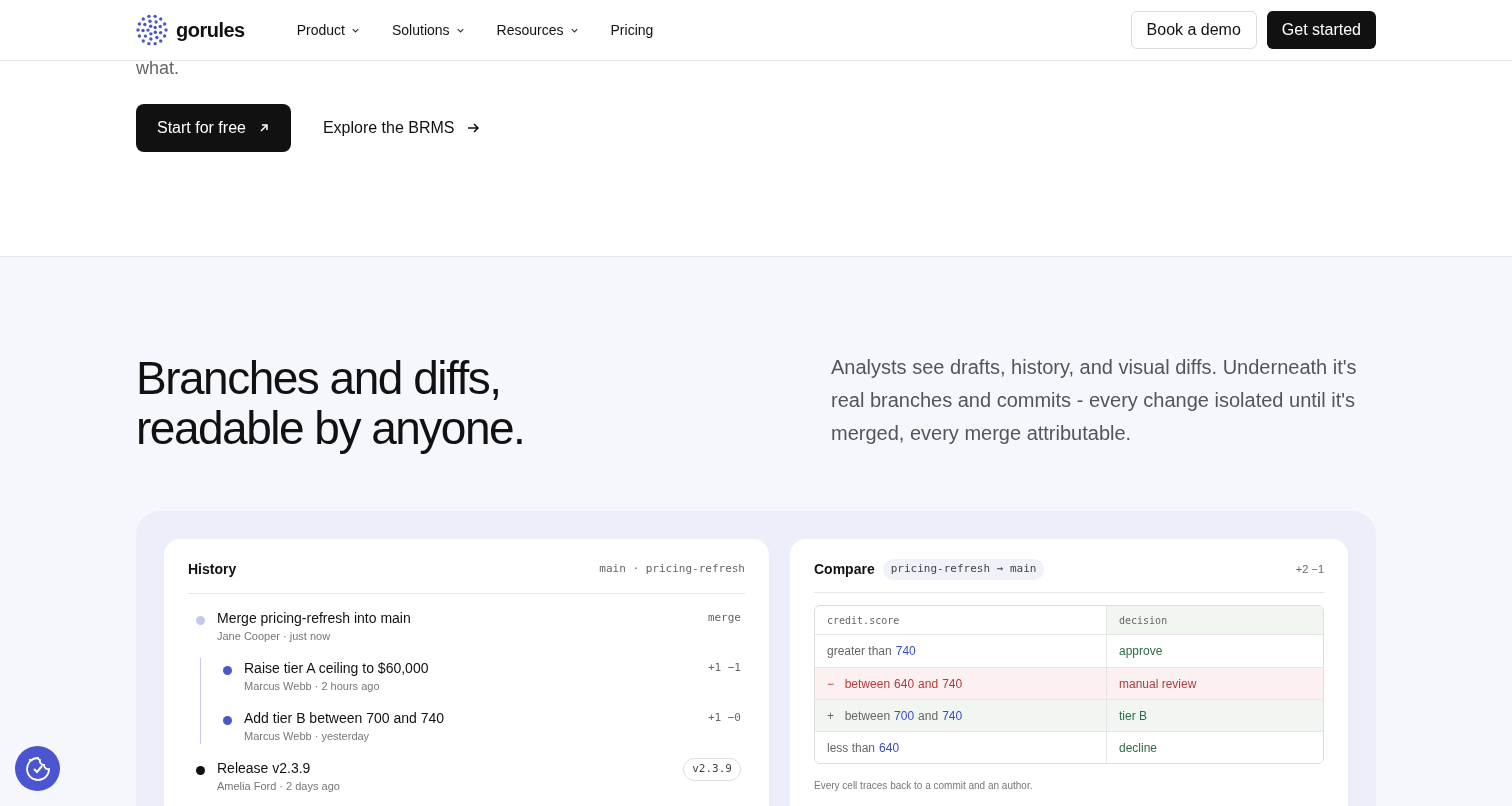 The width and height of the screenshot is (1512, 806). I want to click on cookie-icon, so click(37, 768).